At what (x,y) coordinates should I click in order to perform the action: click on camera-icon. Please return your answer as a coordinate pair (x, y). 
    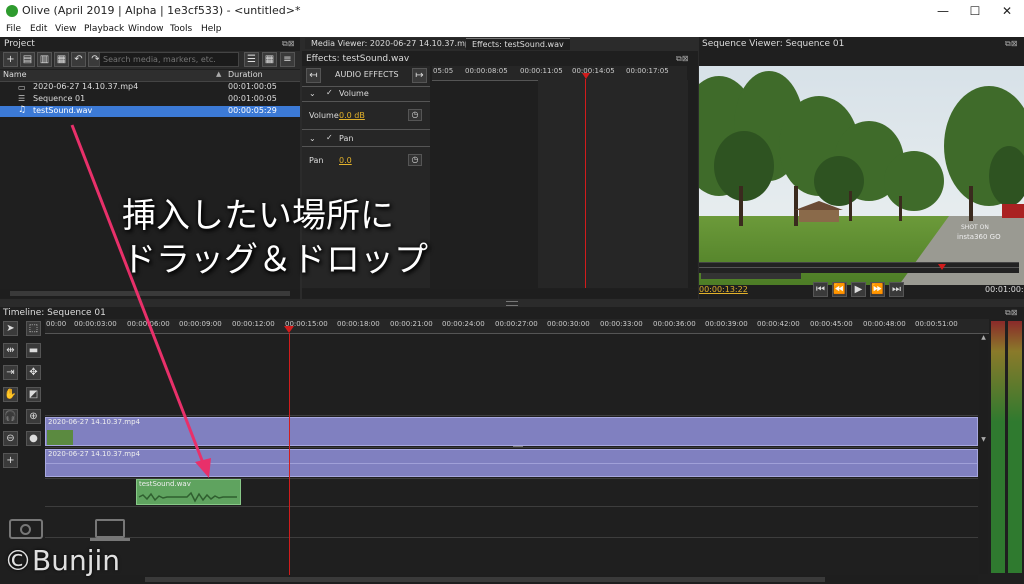
    Looking at the image, I should click on (26, 529).